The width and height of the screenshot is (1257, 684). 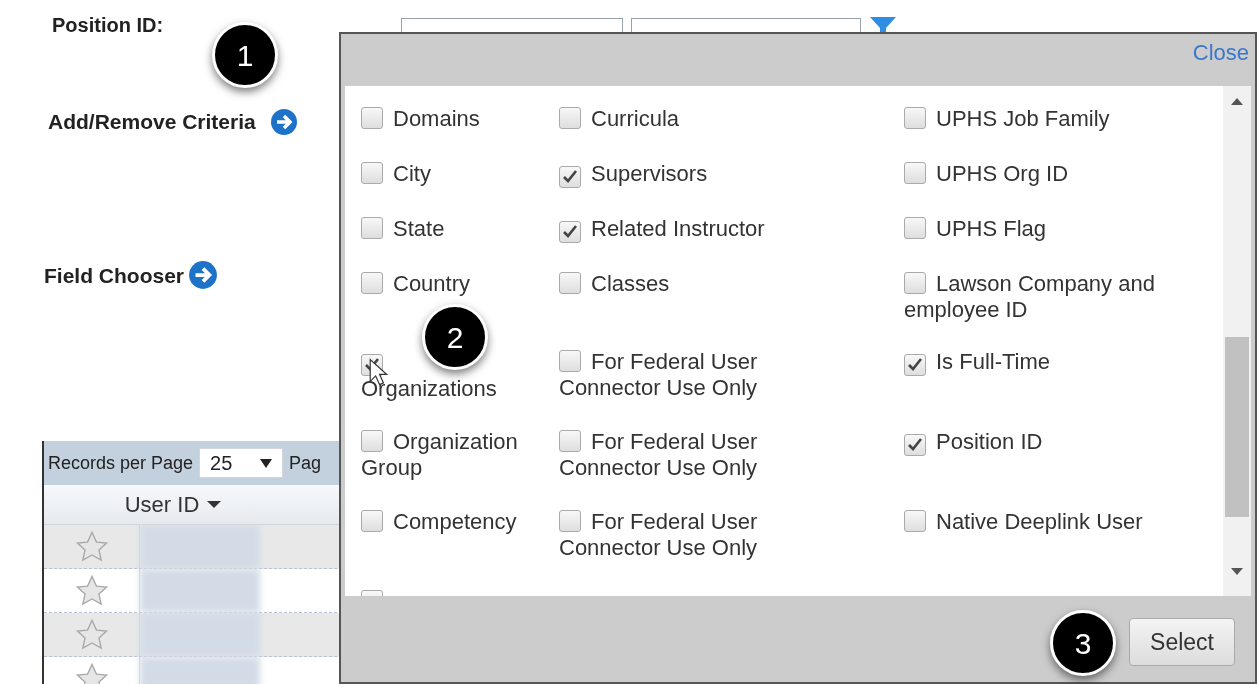 What do you see at coordinates (443, 284) in the screenshot?
I see `checkbox-option: Country` at bounding box center [443, 284].